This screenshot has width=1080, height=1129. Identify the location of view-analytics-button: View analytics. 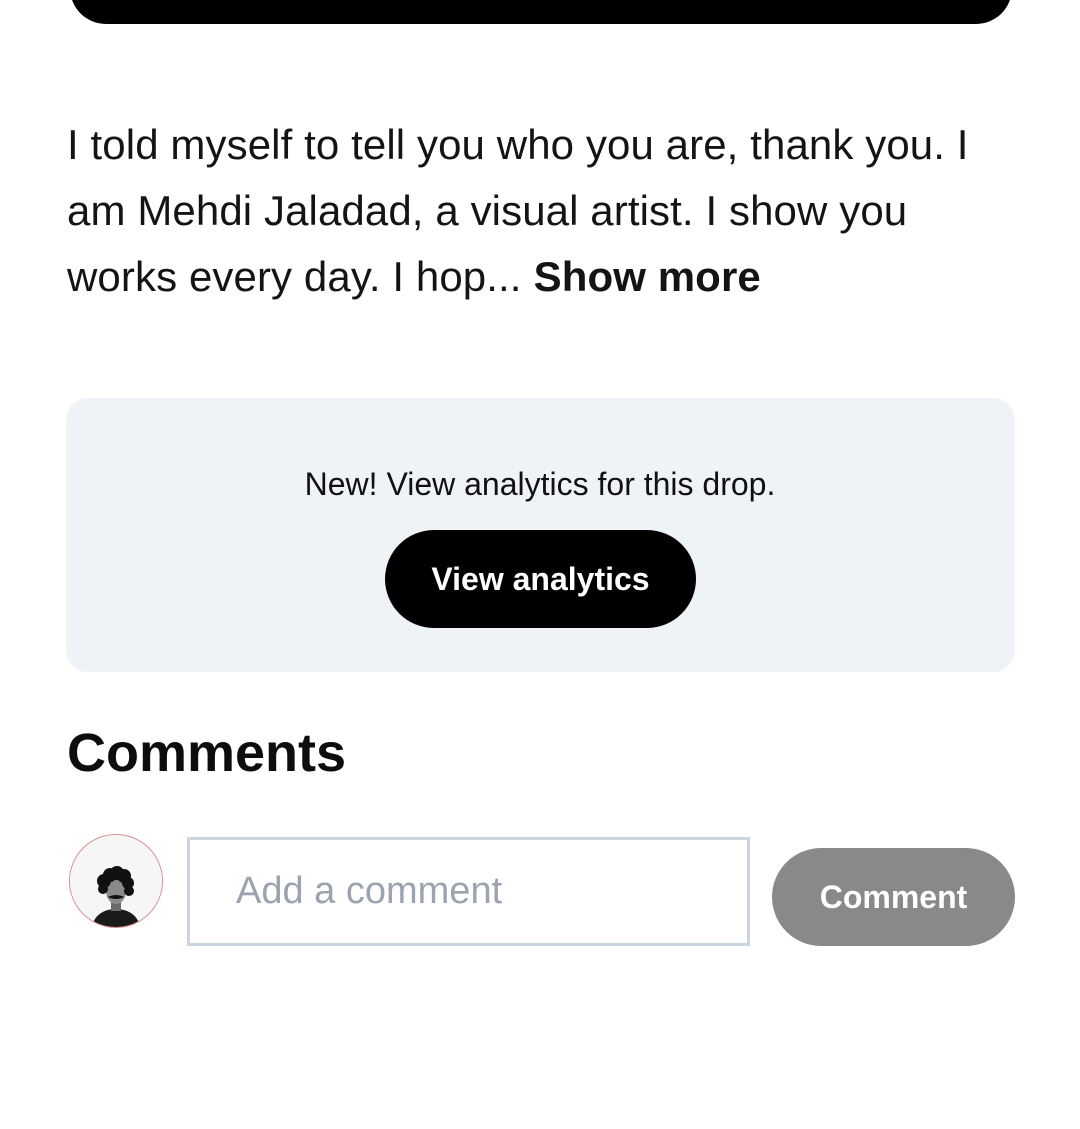
(540, 579).